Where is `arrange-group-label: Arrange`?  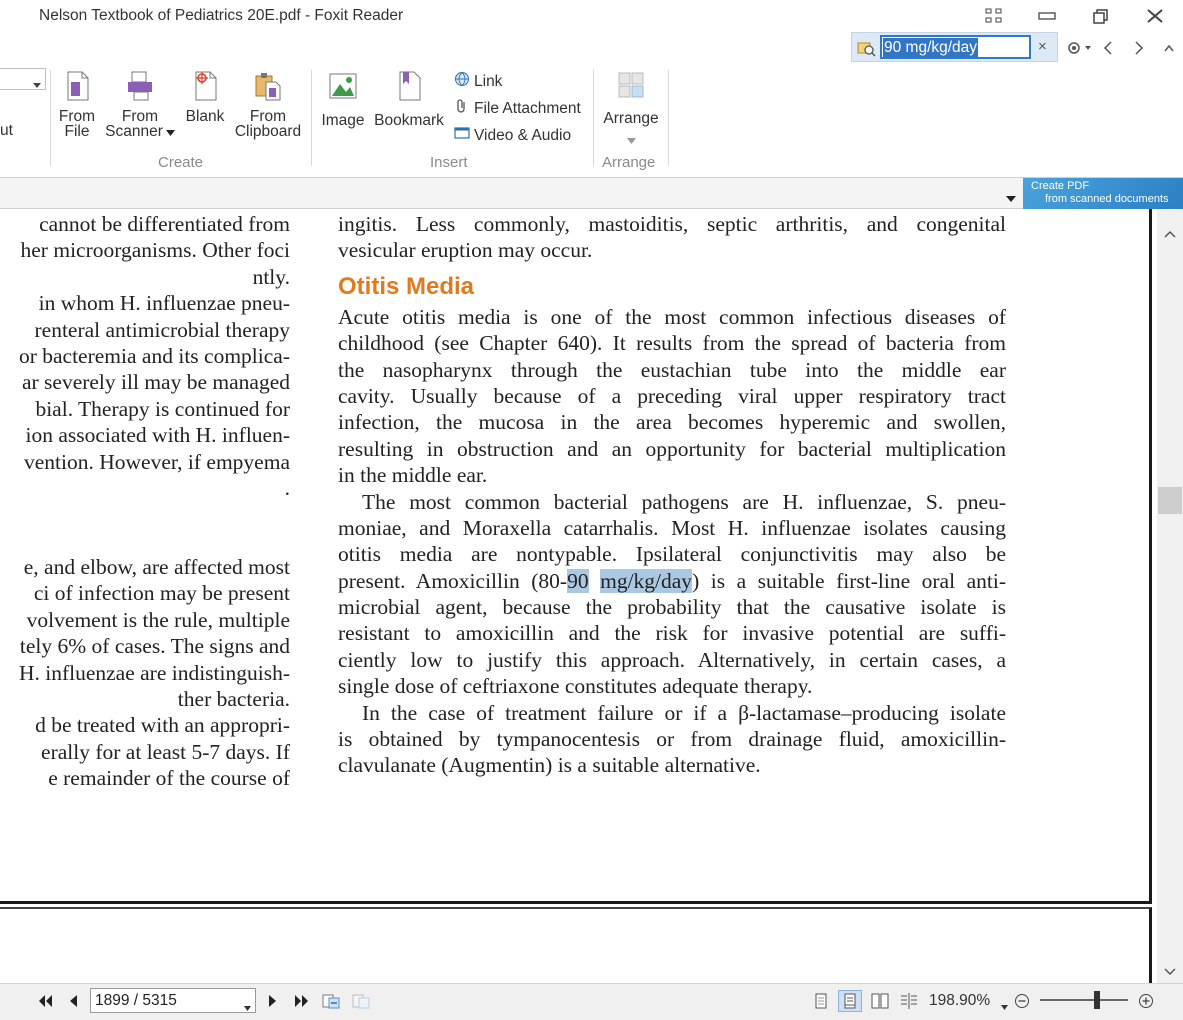
arrange-group-label: Arrange is located at coordinates (629, 162).